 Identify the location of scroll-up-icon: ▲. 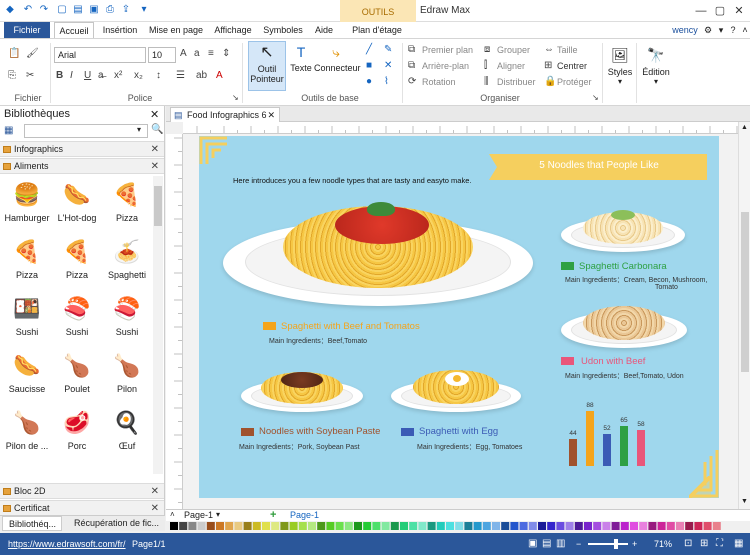
(744, 127).